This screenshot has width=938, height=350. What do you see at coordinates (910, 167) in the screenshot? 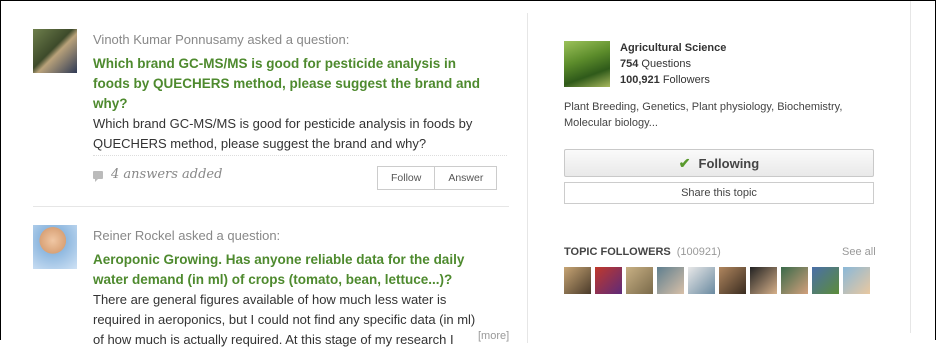
I see `right-divider` at bounding box center [910, 167].